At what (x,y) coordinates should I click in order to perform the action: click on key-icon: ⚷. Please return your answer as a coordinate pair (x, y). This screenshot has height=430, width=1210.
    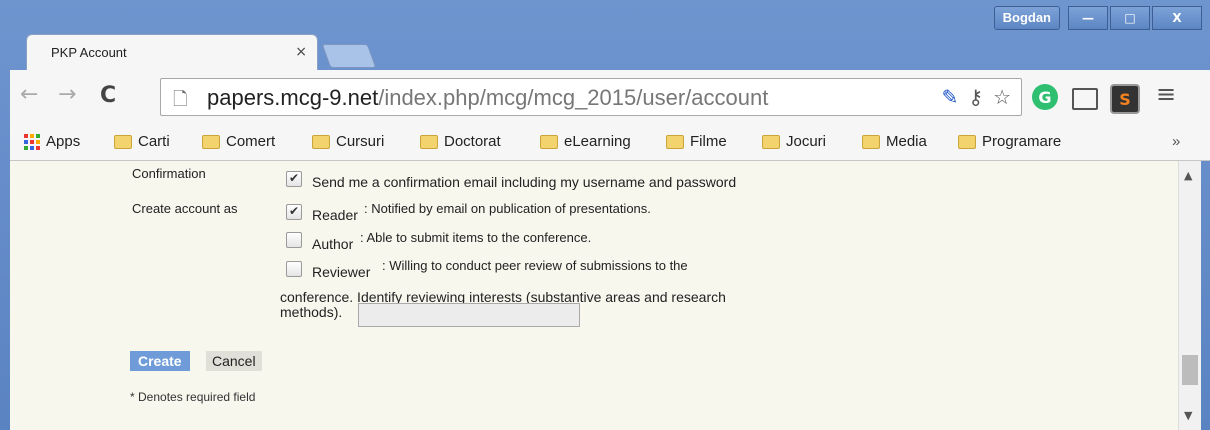
    Looking at the image, I should click on (975, 97).